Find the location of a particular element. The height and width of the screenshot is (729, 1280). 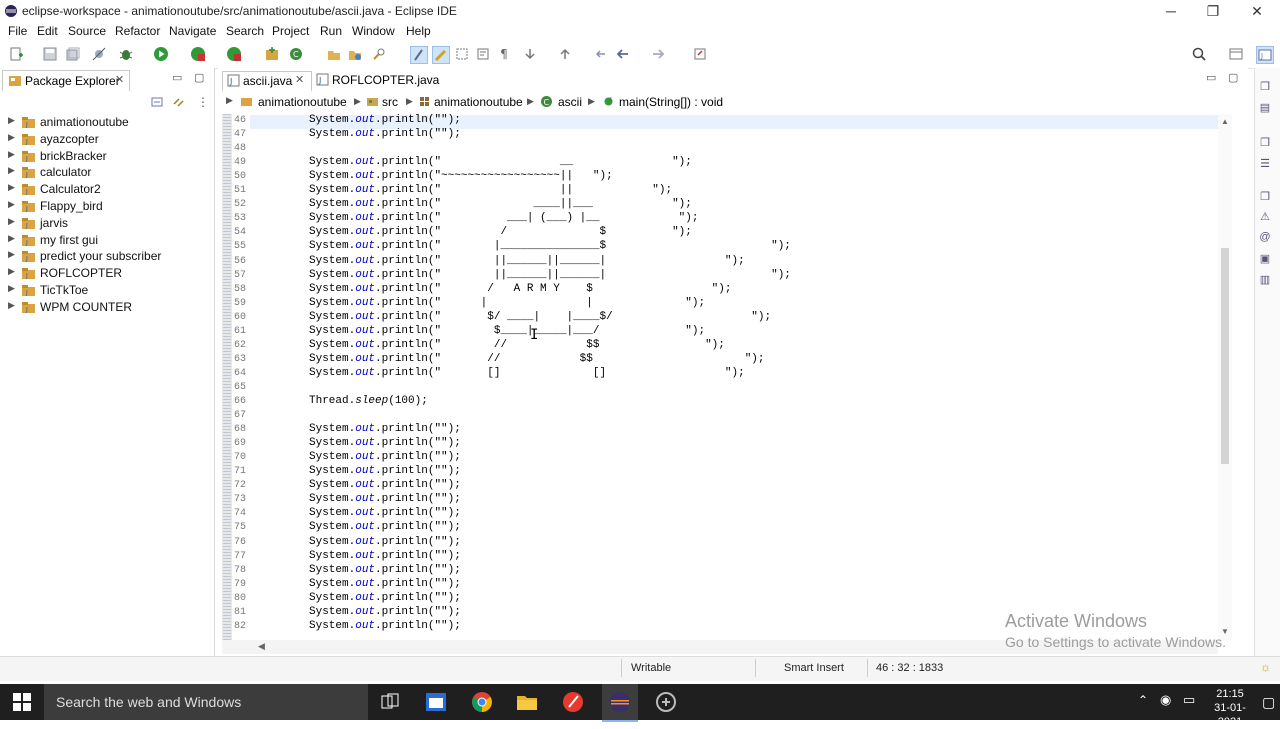

tab-roflcopter-java: J ROFLCOPTER.java is located at coordinates (375, 80).